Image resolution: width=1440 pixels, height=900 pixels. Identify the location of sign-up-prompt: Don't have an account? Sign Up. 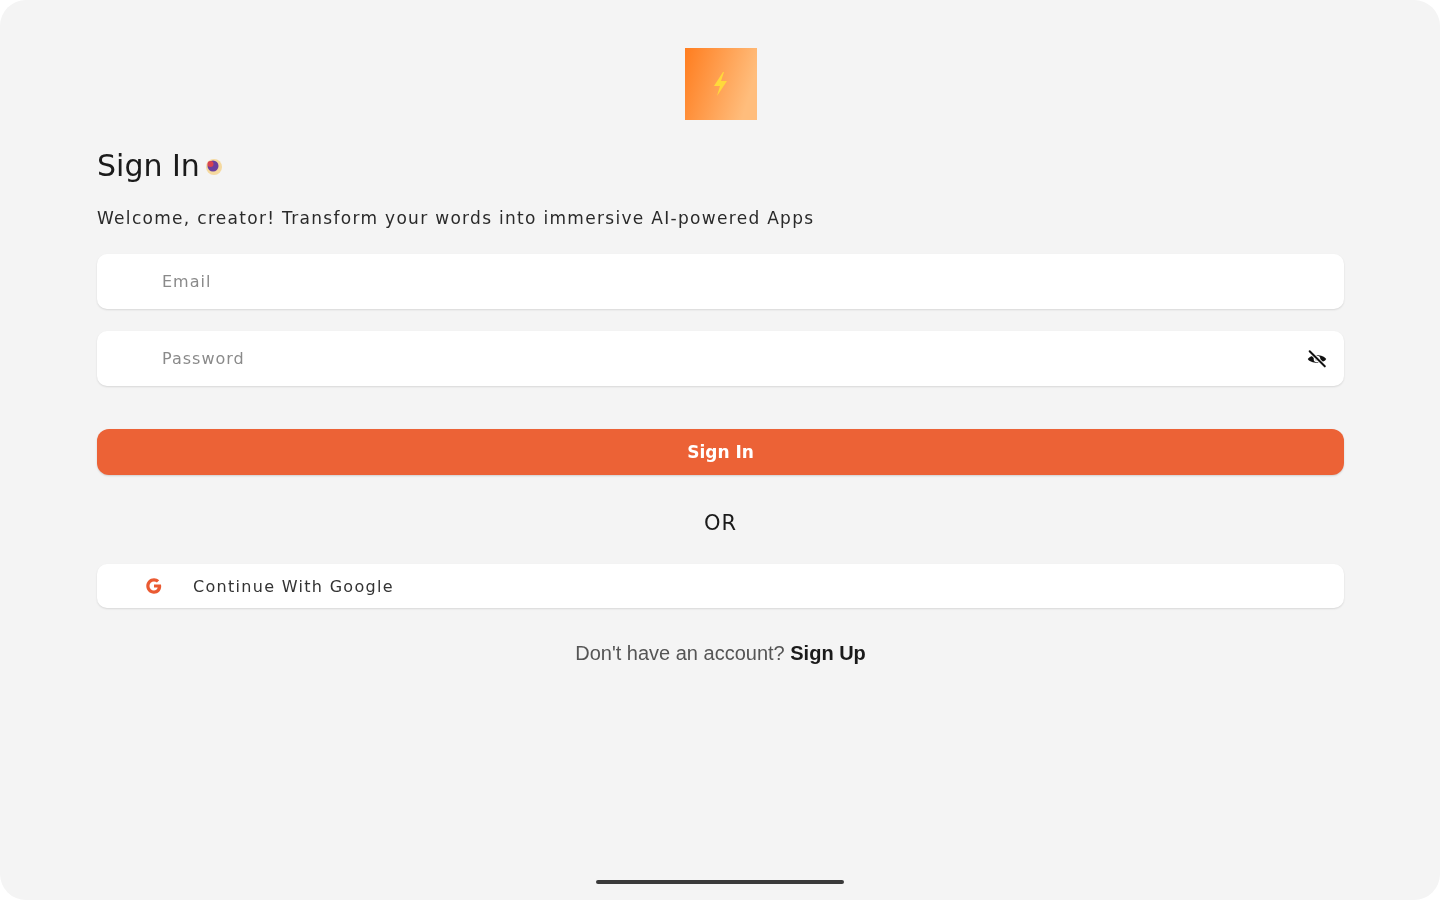
(720, 653).